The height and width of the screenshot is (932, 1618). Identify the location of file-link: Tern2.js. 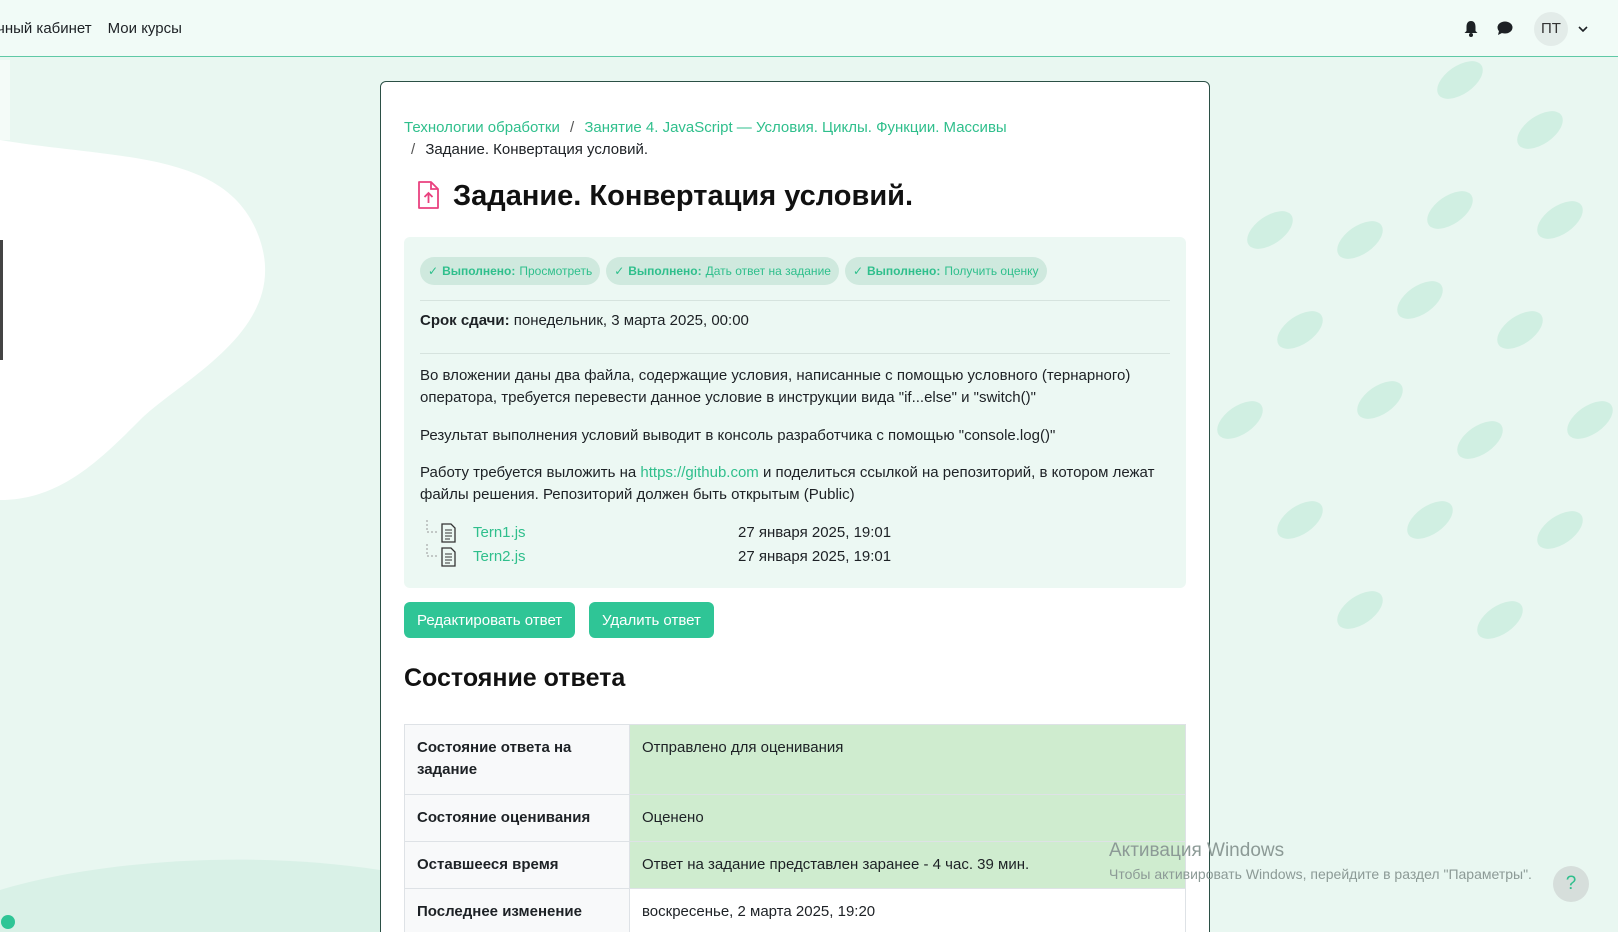
(605, 556).